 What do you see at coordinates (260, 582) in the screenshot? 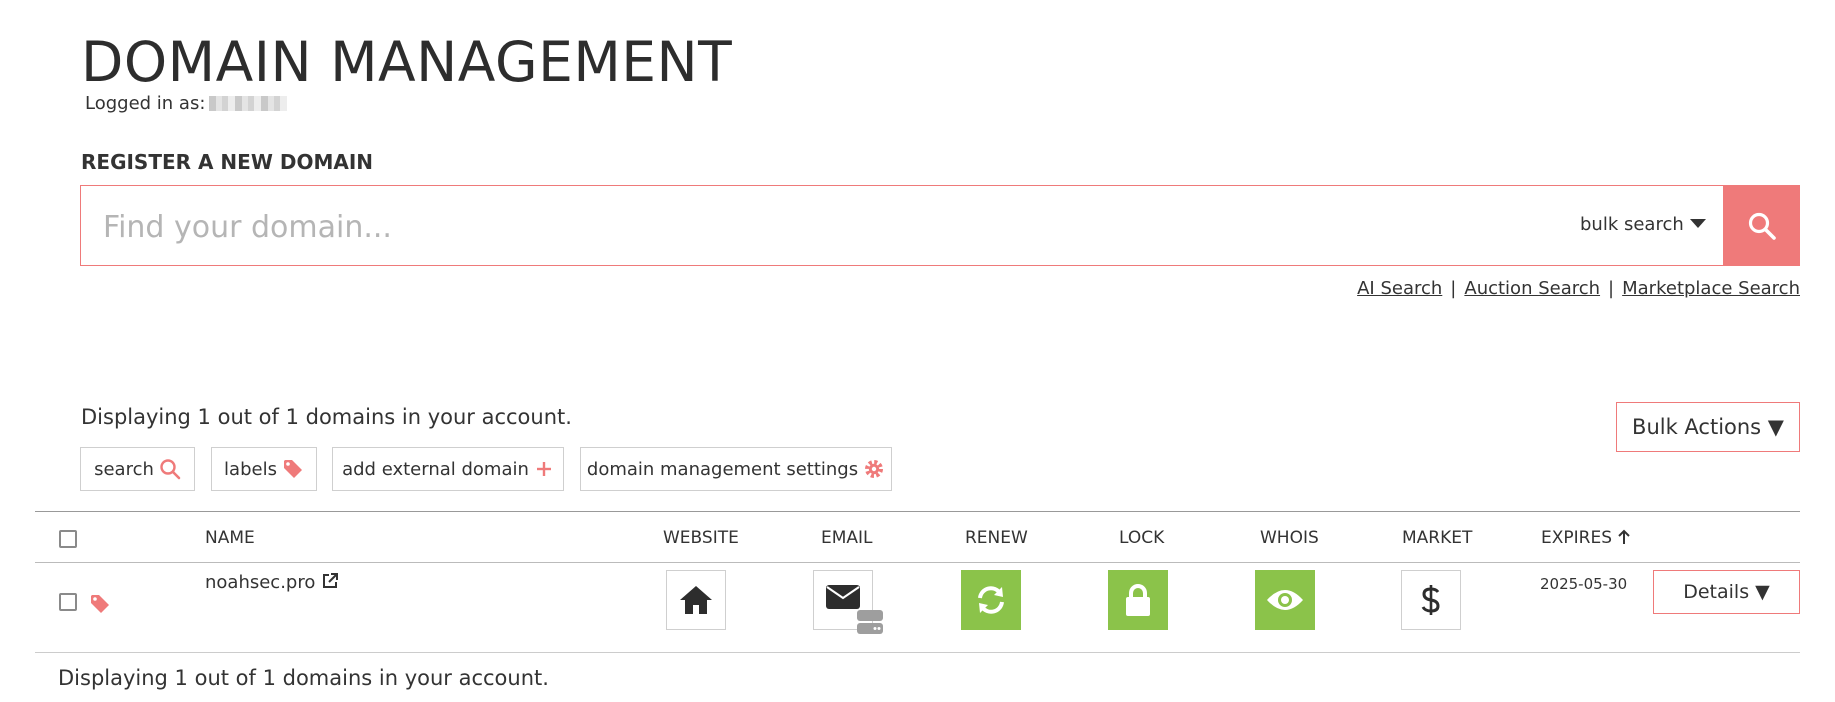
I see `domain-name: noahsec.pro` at bounding box center [260, 582].